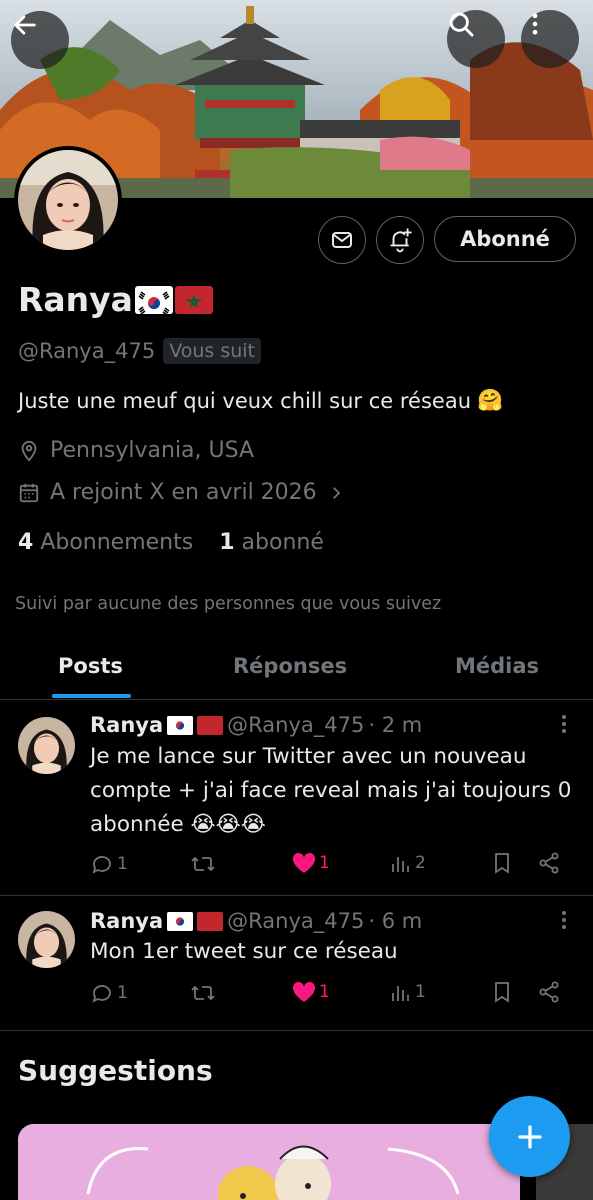 This screenshot has height=1200, width=593. Describe the element at coordinates (75, 299) in the screenshot. I see `display-name: Ranya` at that location.